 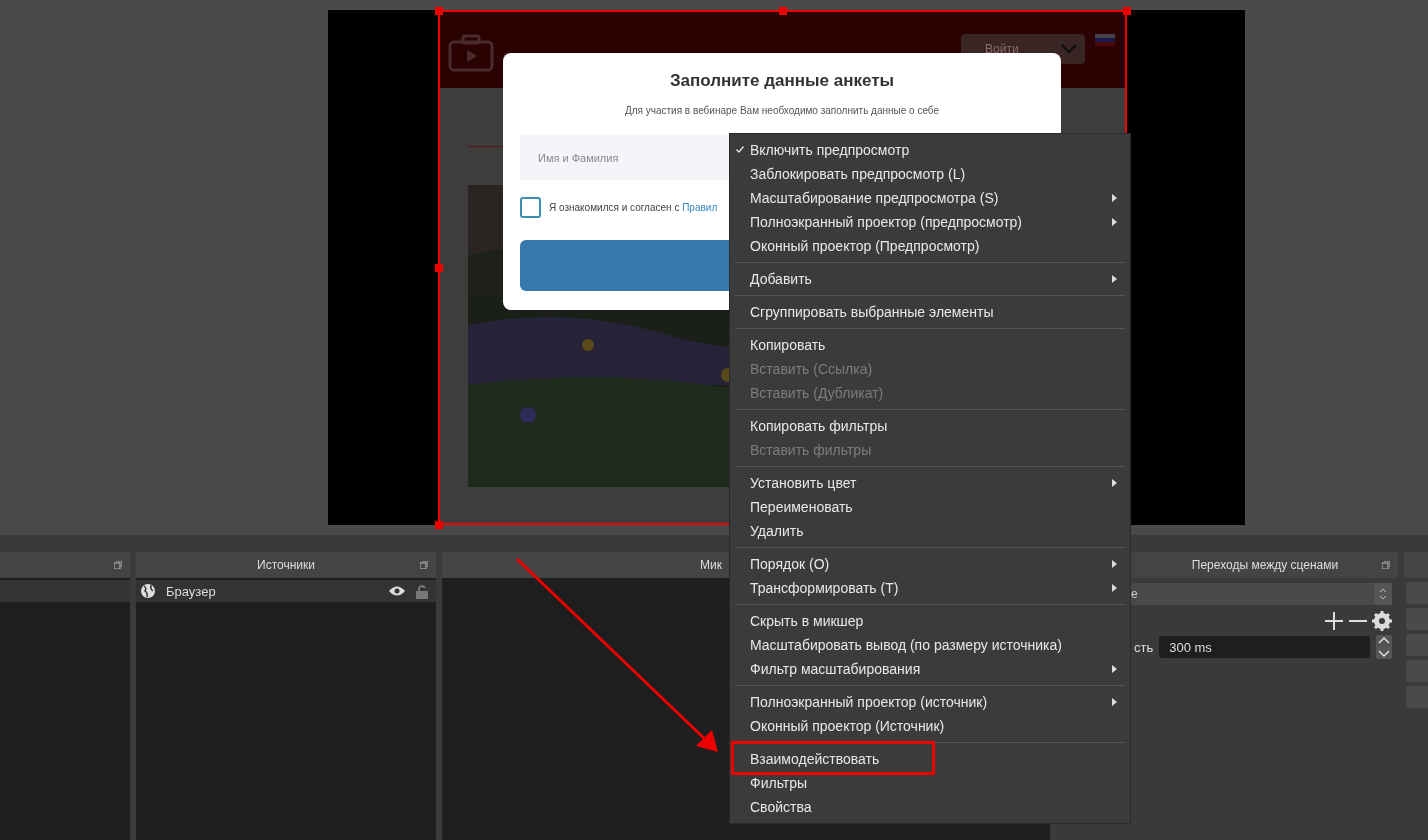 I want to click on panel-title: Переходы между сценами, so click(x=1265, y=565).